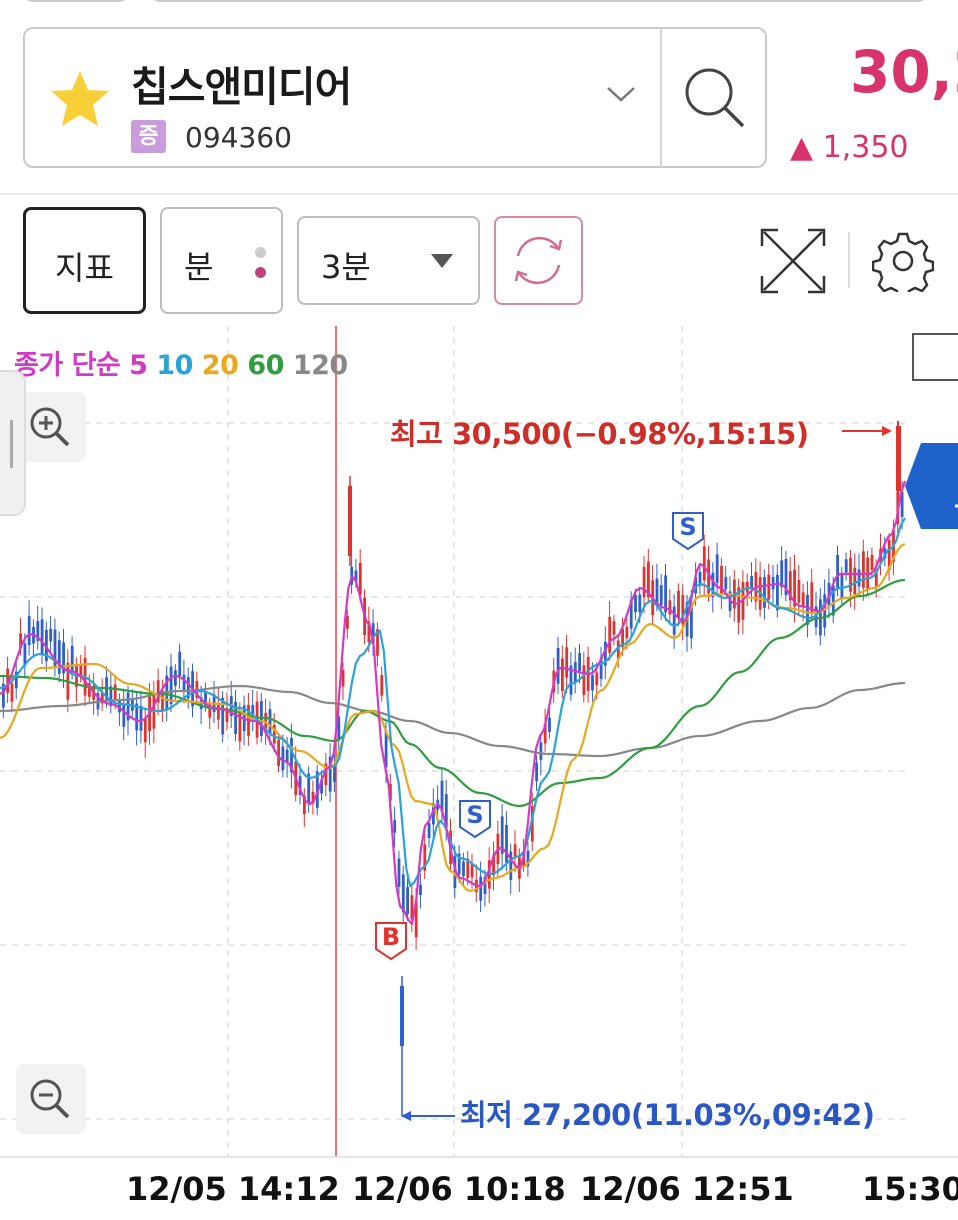 This screenshot has height=1220, width=958. What do you see at coordinates (221, 260) in the screenshot?
I see `minute-button: 분` at bounding box center [221, 260].